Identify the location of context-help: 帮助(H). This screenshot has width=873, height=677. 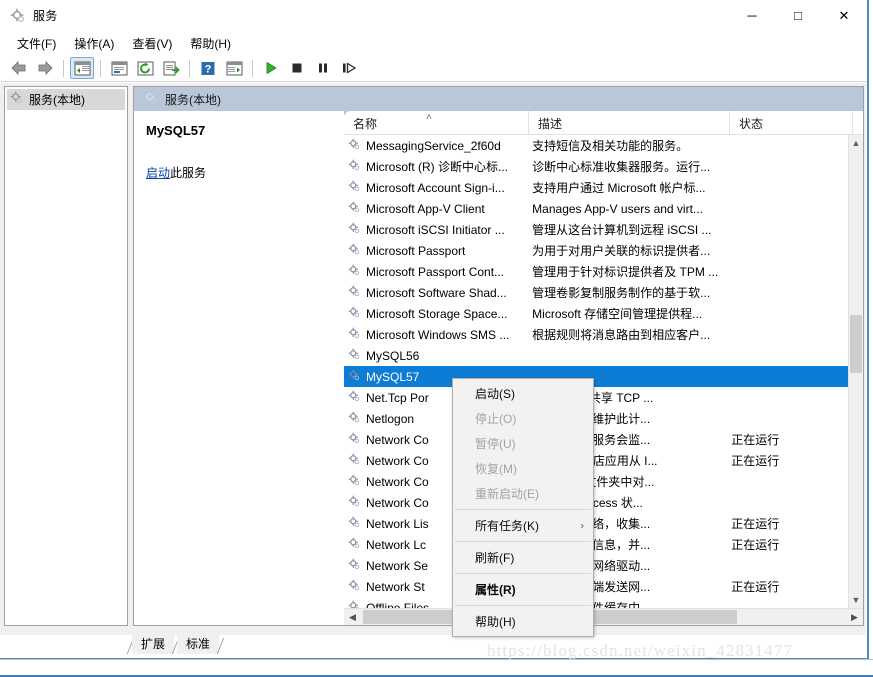
(523, 621).